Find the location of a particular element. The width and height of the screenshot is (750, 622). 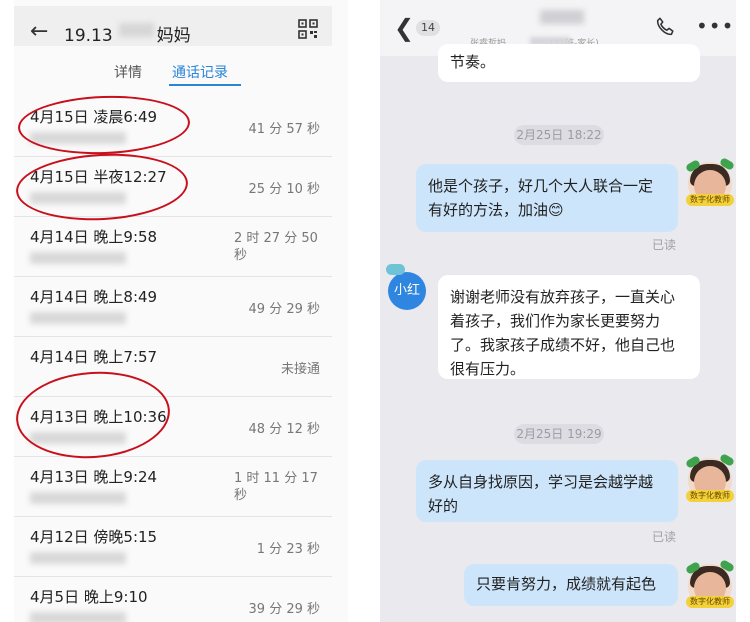

unread-badge: 14 is located at coordinates (428, 28).